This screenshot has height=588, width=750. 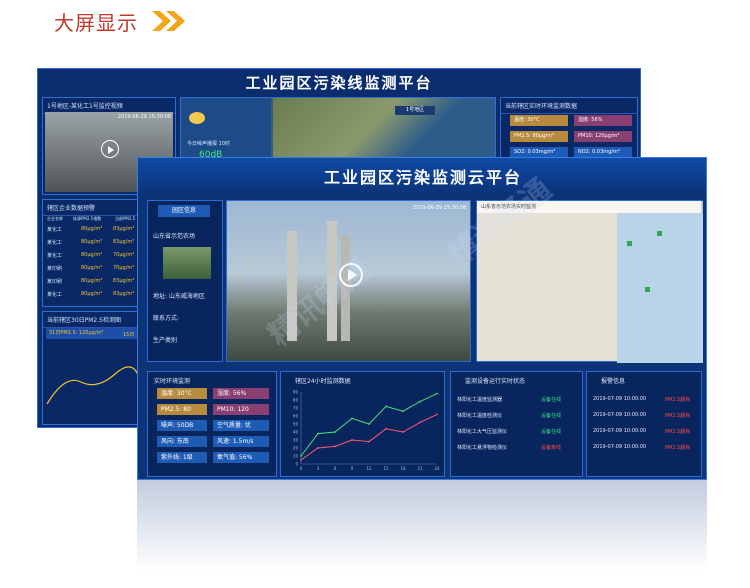 I want to click on x-tick-label: 24, so click(x=437, y=468).